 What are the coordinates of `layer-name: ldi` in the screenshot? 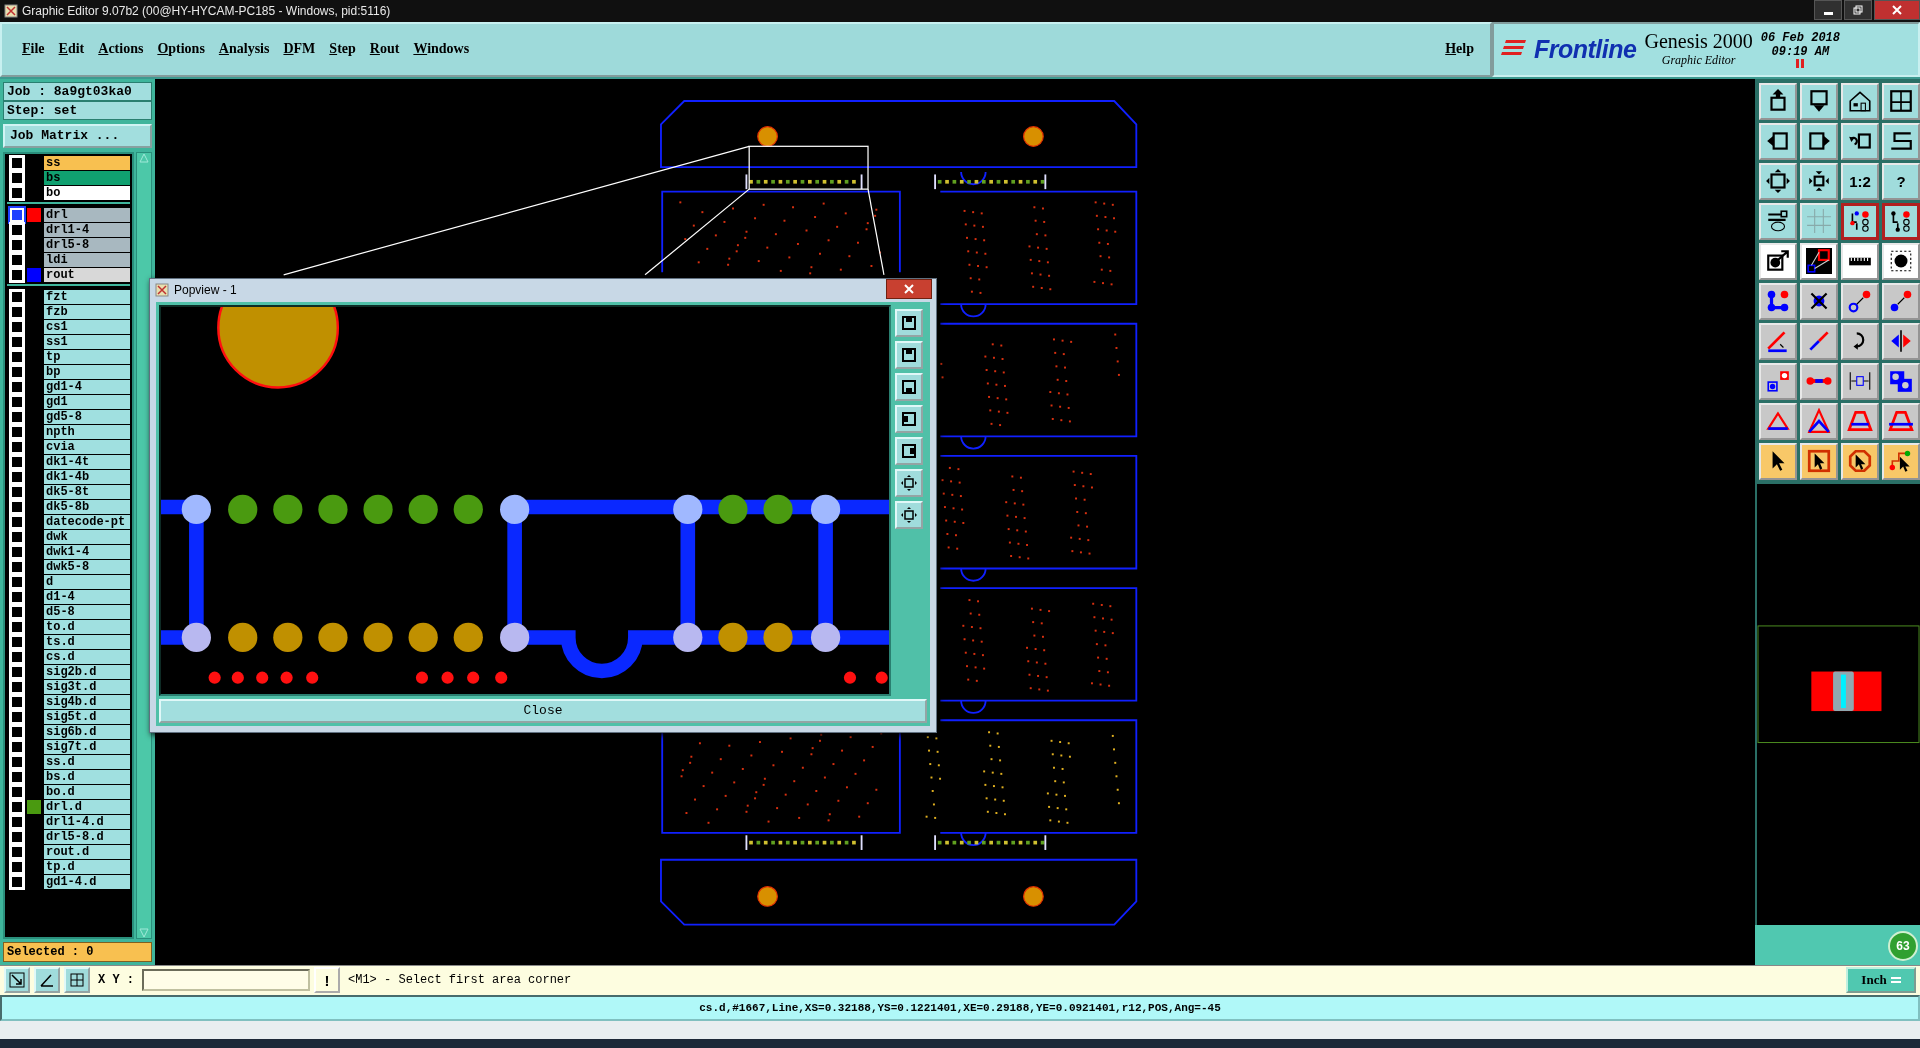 It's located at (87, 259).